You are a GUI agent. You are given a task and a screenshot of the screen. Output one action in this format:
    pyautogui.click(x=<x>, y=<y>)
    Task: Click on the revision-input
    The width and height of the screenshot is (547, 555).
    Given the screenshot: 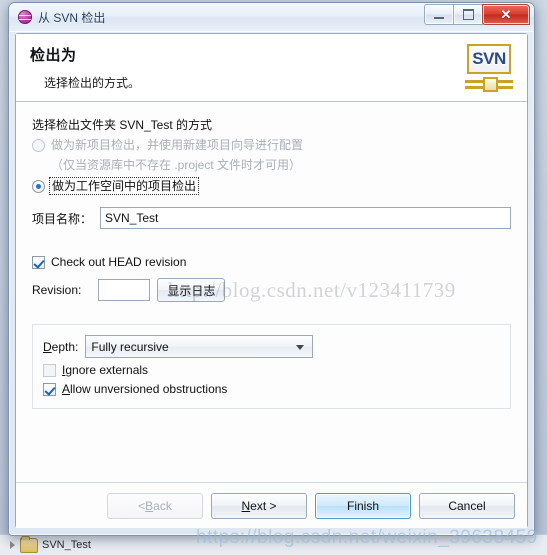 What is the action you would take?
    pyautogui.click(x=124, y=290)
    